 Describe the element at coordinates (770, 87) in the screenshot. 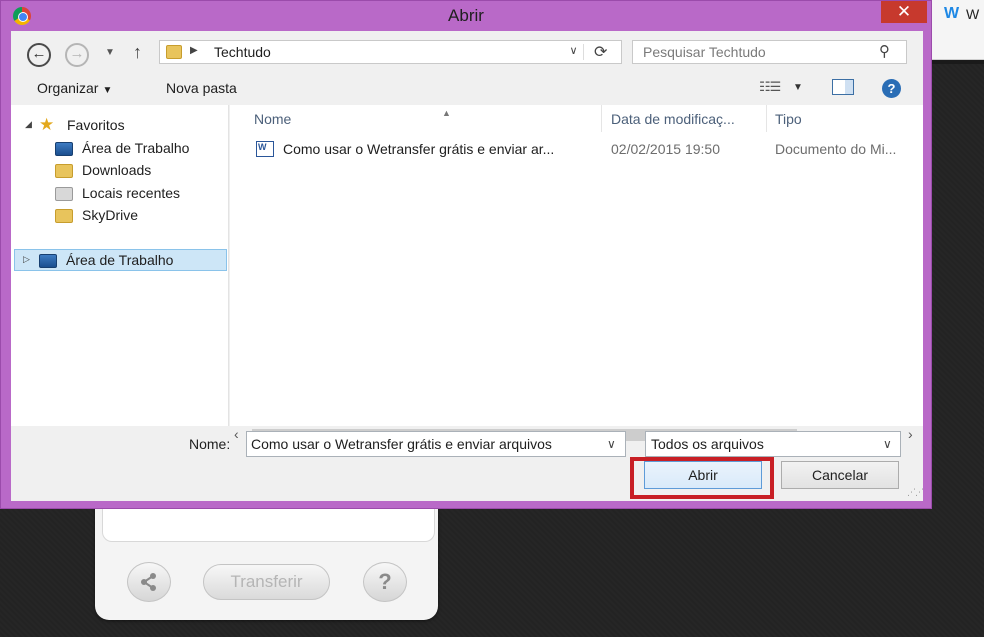

I see `view-details-icon: ☷☰` at that location.